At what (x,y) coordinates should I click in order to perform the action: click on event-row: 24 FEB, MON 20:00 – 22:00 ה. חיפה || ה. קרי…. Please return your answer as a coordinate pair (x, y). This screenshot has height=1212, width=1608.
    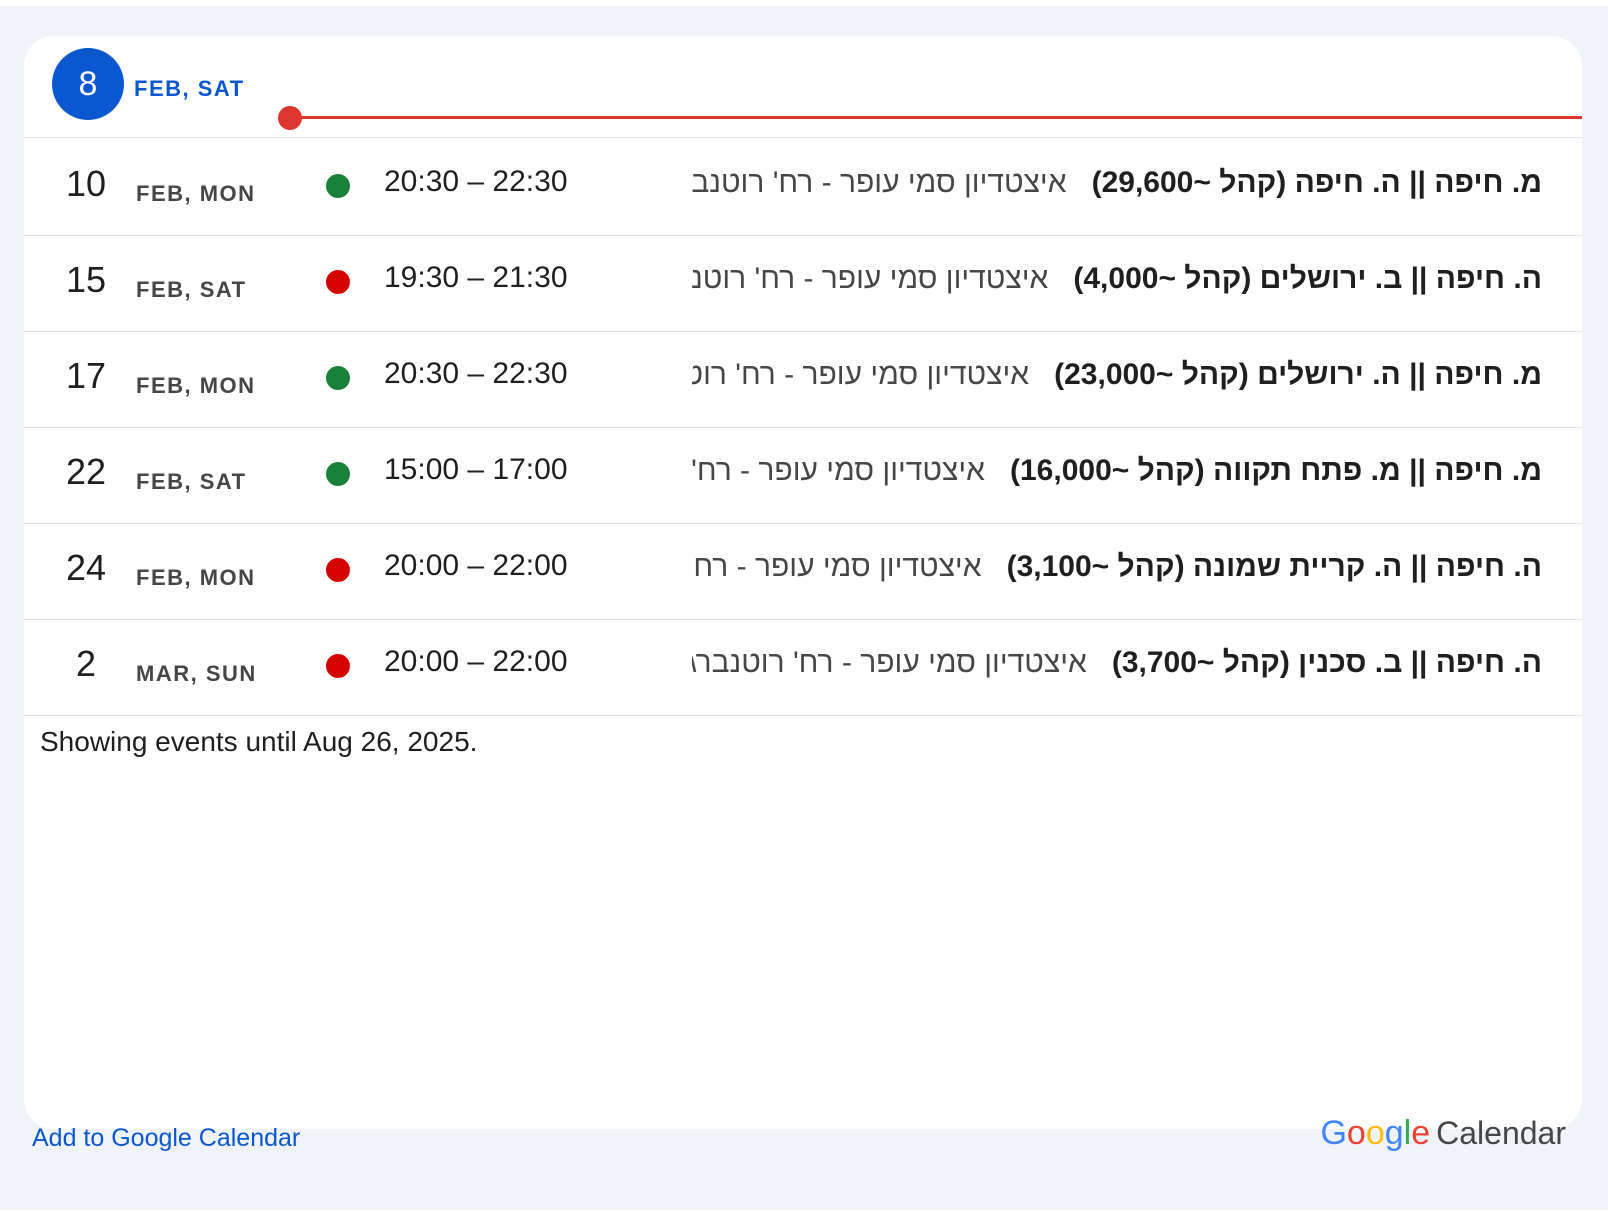
    Looking at the image, I should click on (803, 570).